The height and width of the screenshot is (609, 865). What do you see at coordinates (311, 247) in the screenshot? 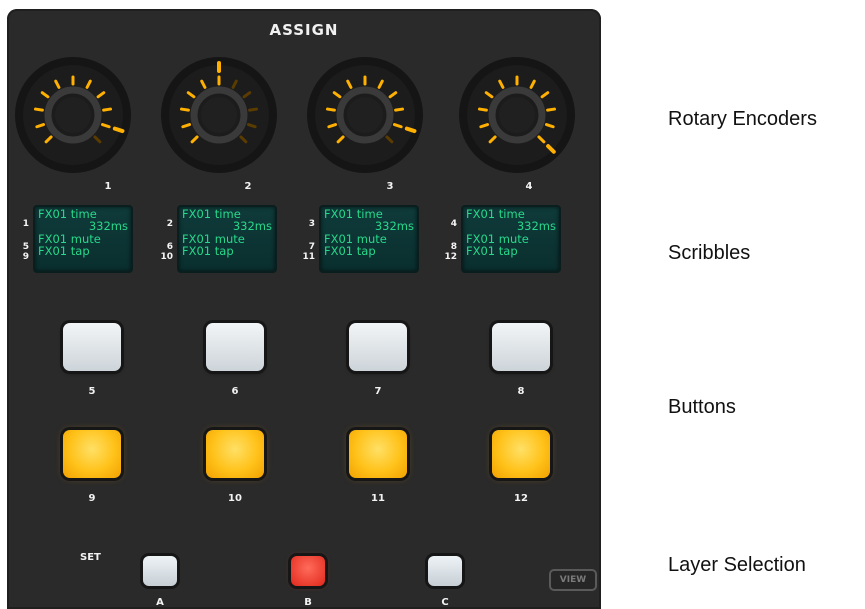
I see `scribble-index: 7` at bounding box center [311, 247].